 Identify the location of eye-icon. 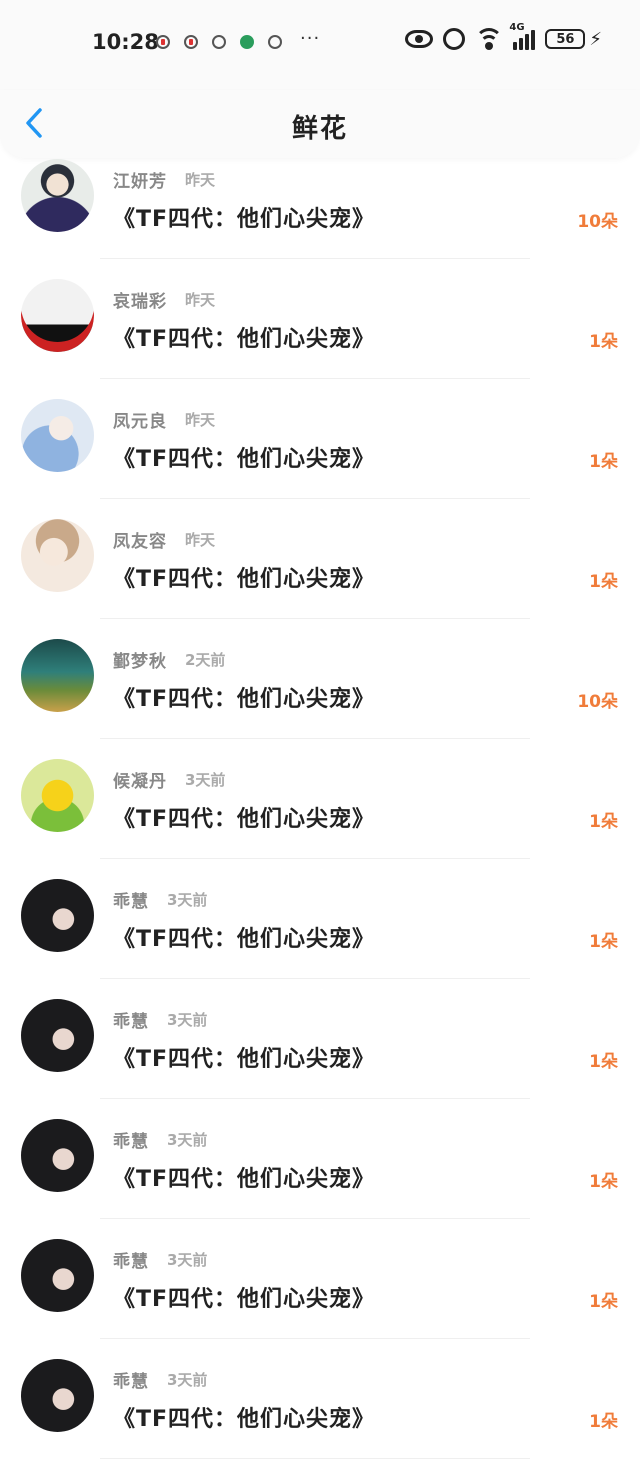
(419, 39).